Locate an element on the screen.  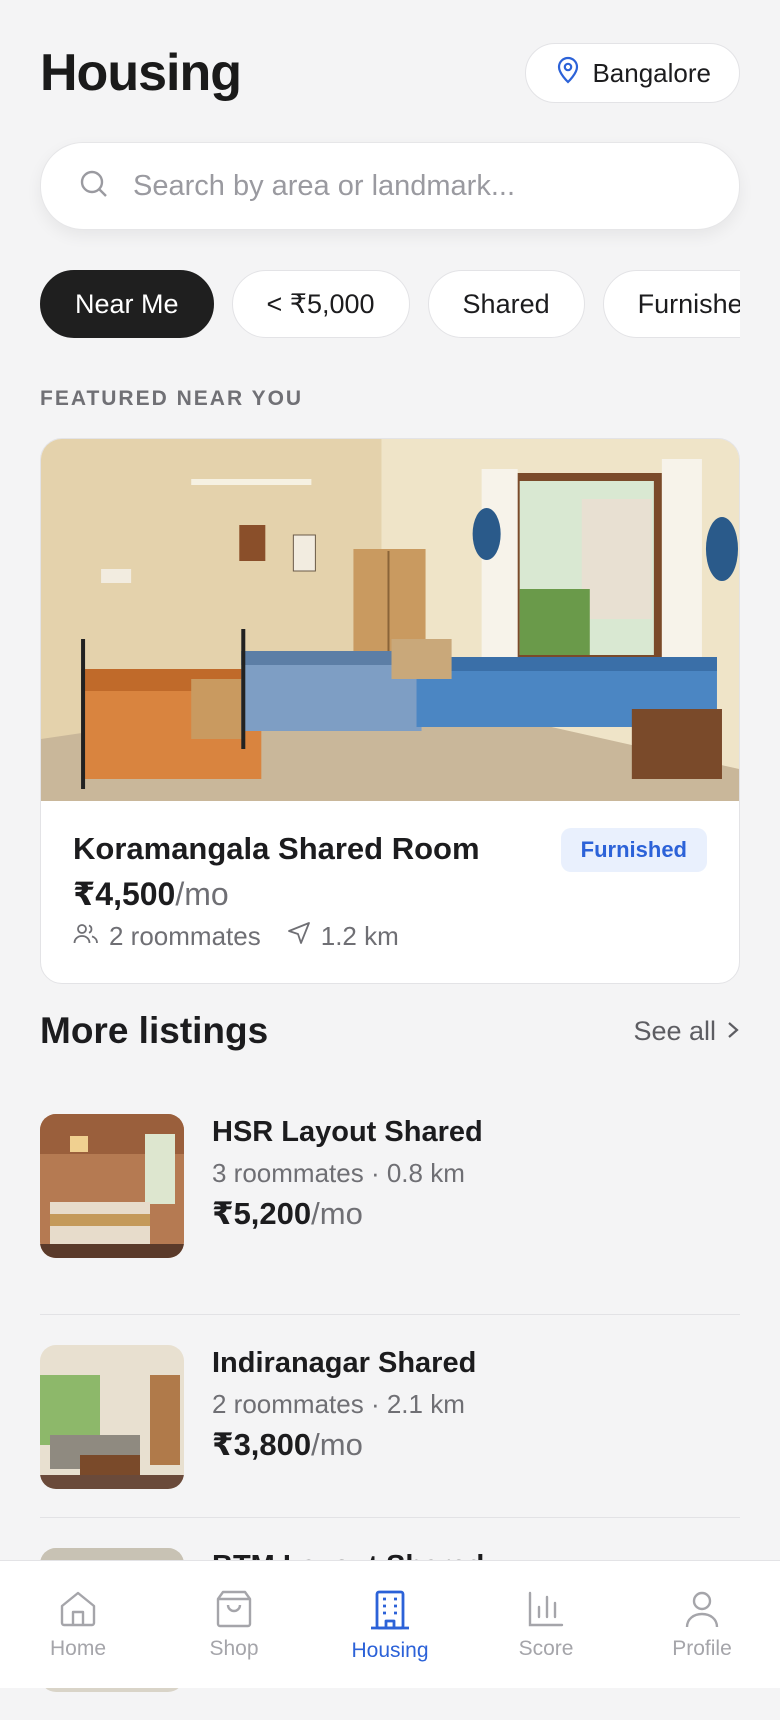
bar-chart-icon is located at coordinates (546, 1609).